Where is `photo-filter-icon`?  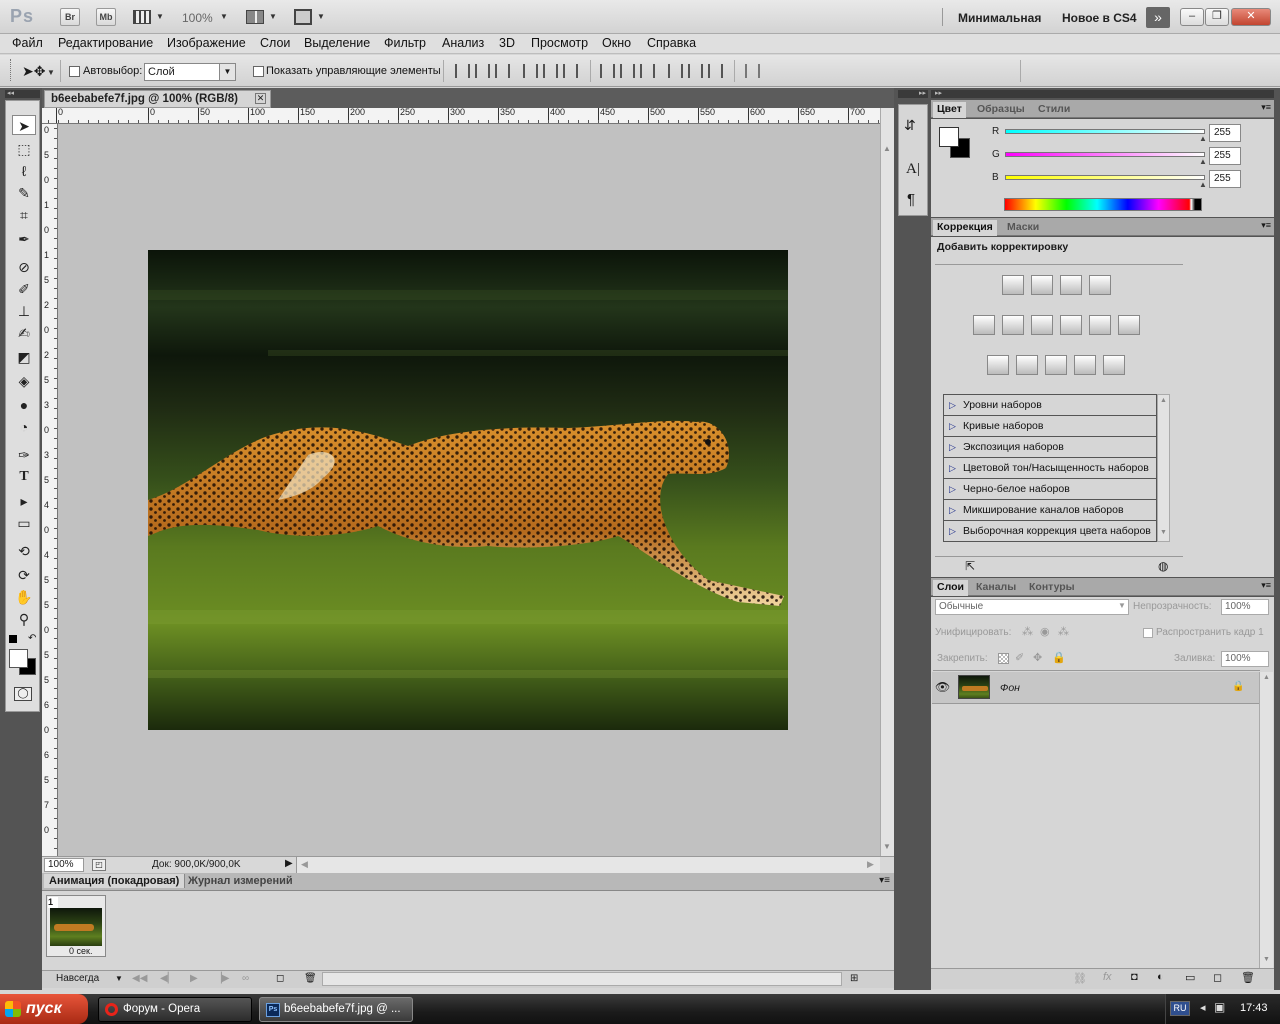 photo-filter-icon is located at coordinates (1100, 325).